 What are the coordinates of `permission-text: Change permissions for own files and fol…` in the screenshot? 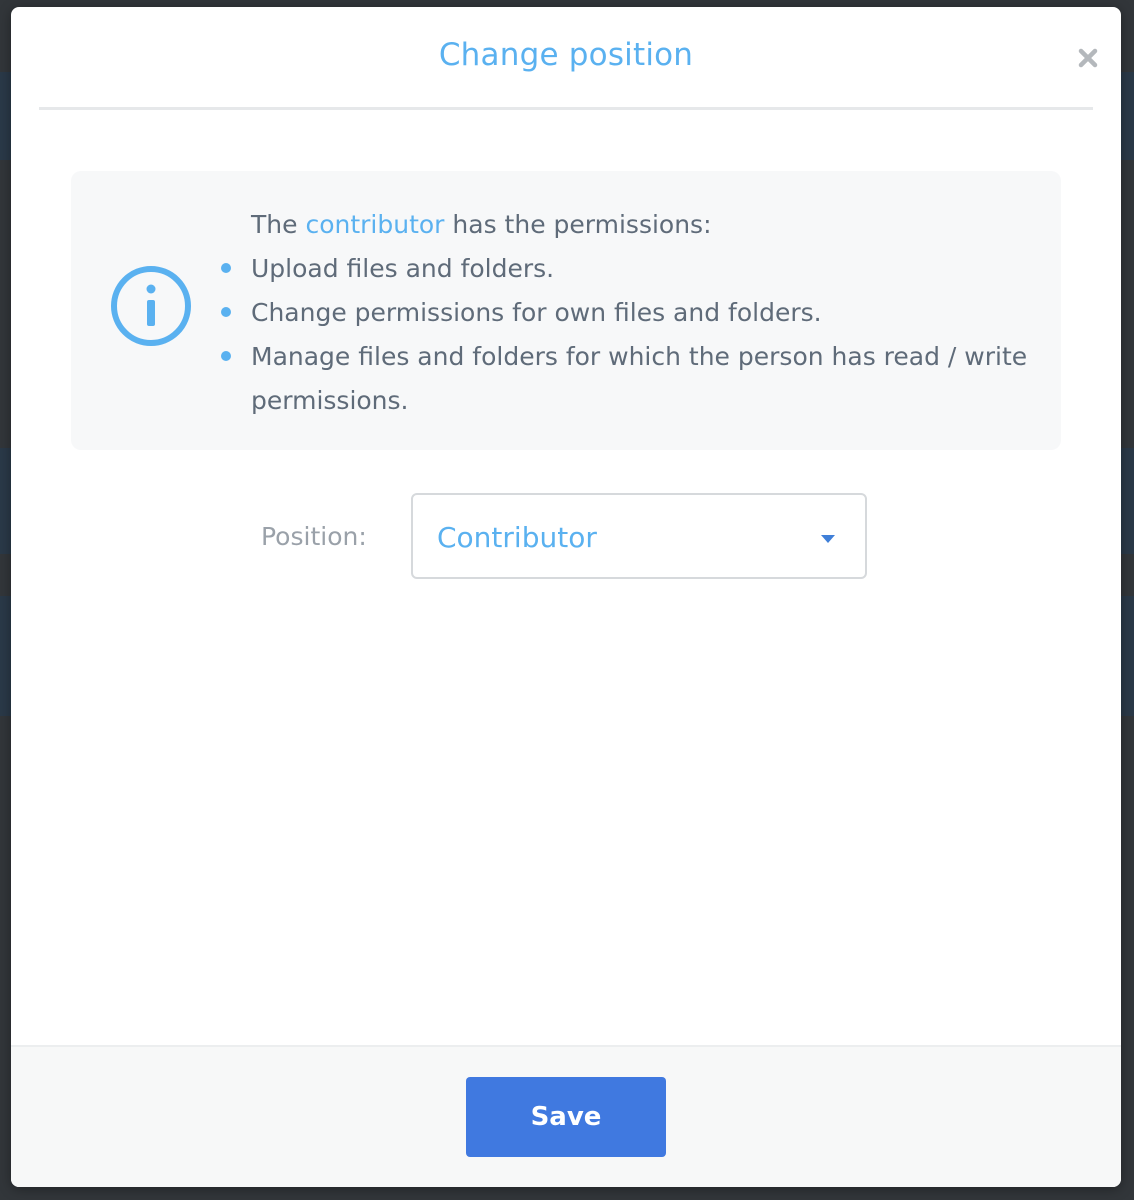 It's located at (536, 312).